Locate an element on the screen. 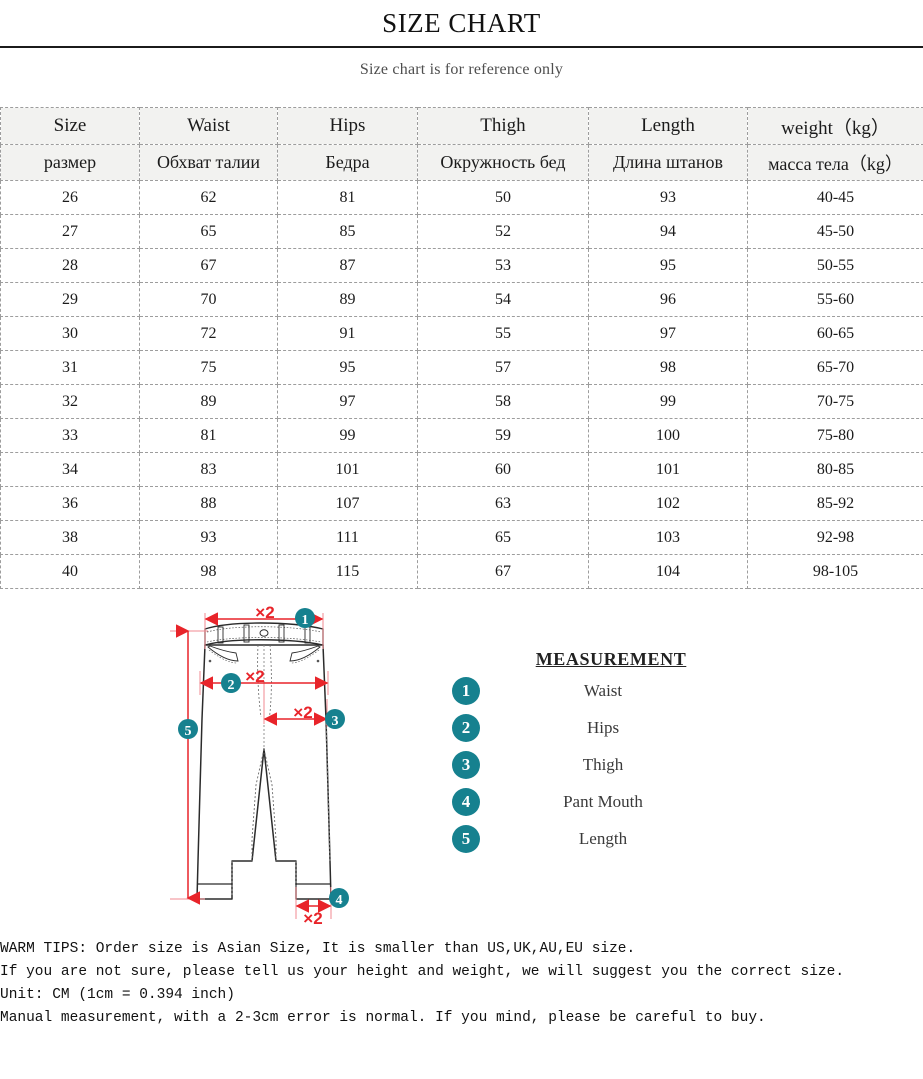 The width and height of the screenshot is (923, 1079). cell-hips: 87 is located at coordinates (347, 265).